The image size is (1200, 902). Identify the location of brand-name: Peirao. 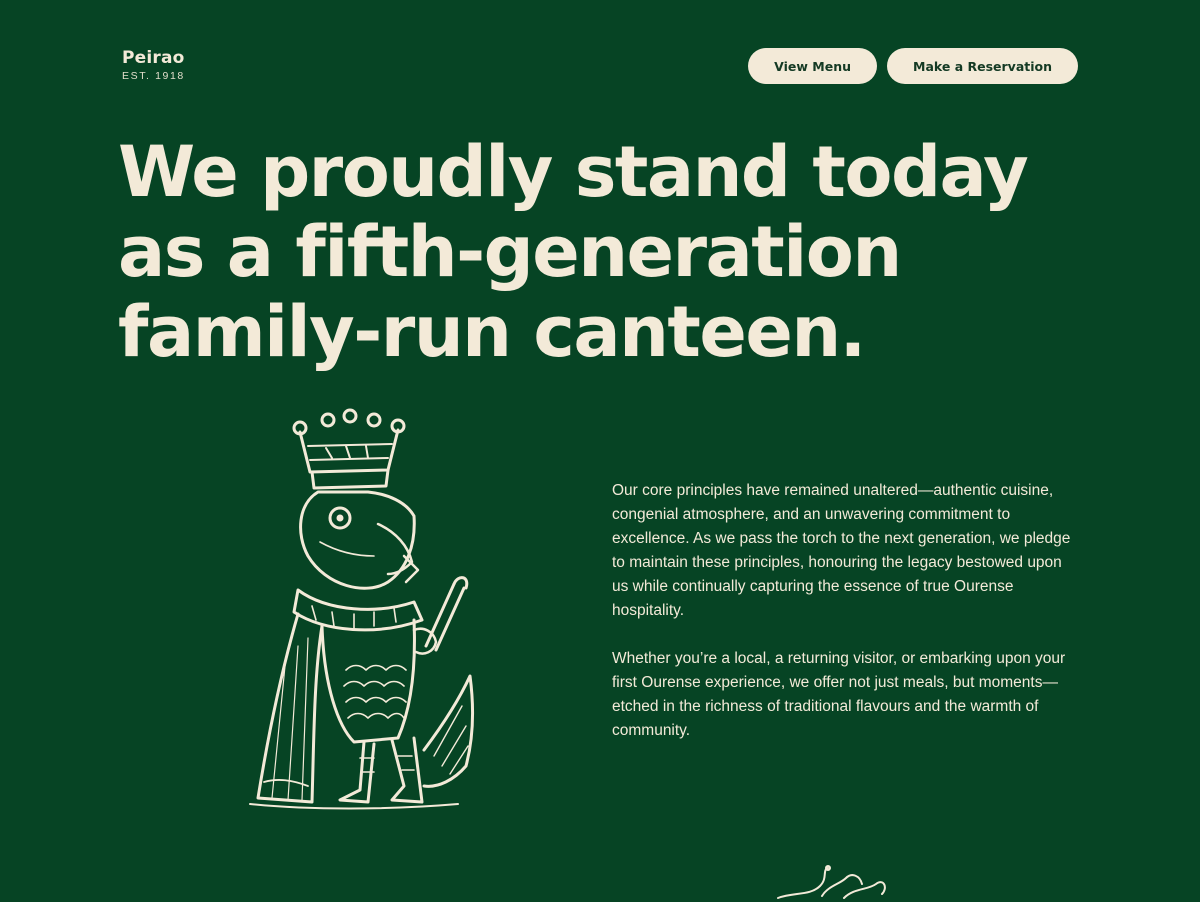
(153, 58).